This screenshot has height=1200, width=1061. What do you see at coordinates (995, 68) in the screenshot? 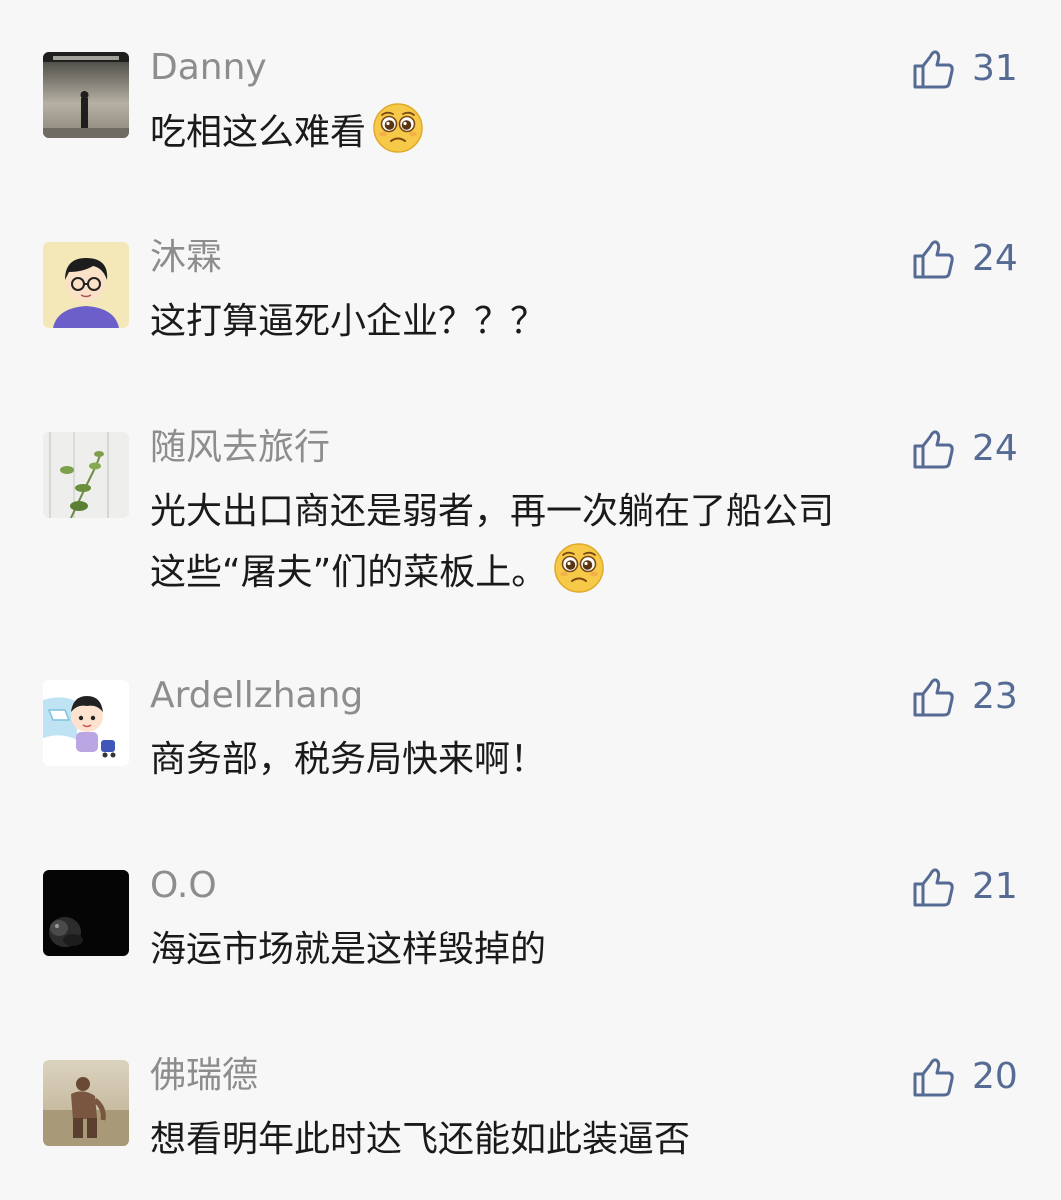
I see `like-count: 31` at bounding box center [995, 68].